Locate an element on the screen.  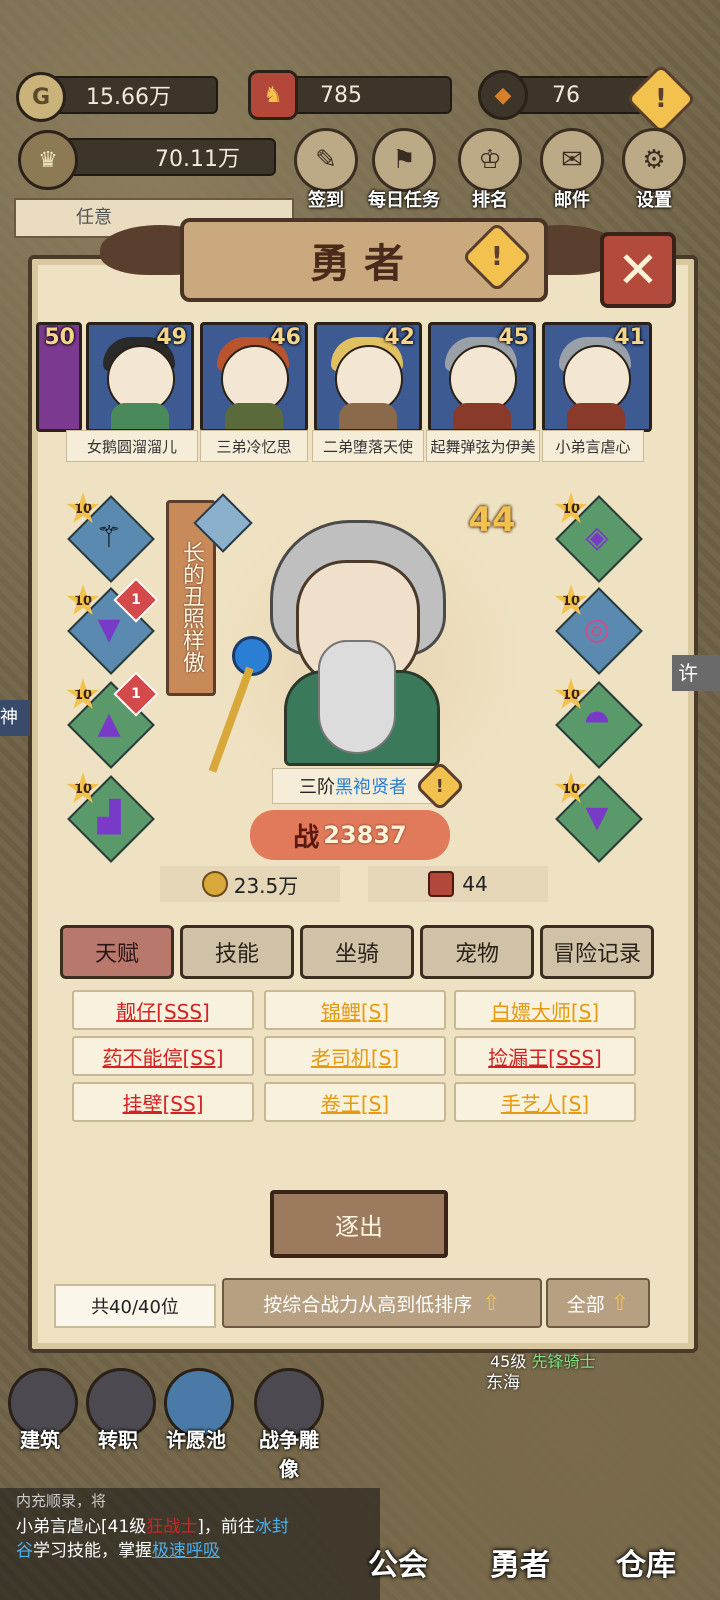
hero-level: 49 is located at coordinates (171, 337).